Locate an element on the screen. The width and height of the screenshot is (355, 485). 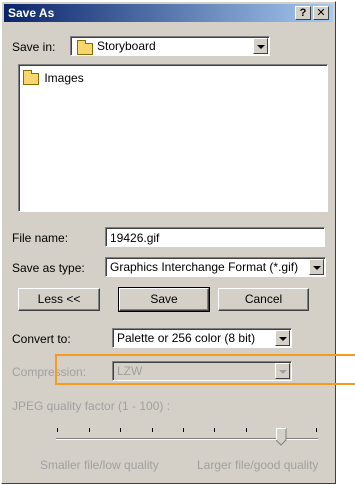
save-as-type-label: Save as type: is located at coordinates (48, 268).